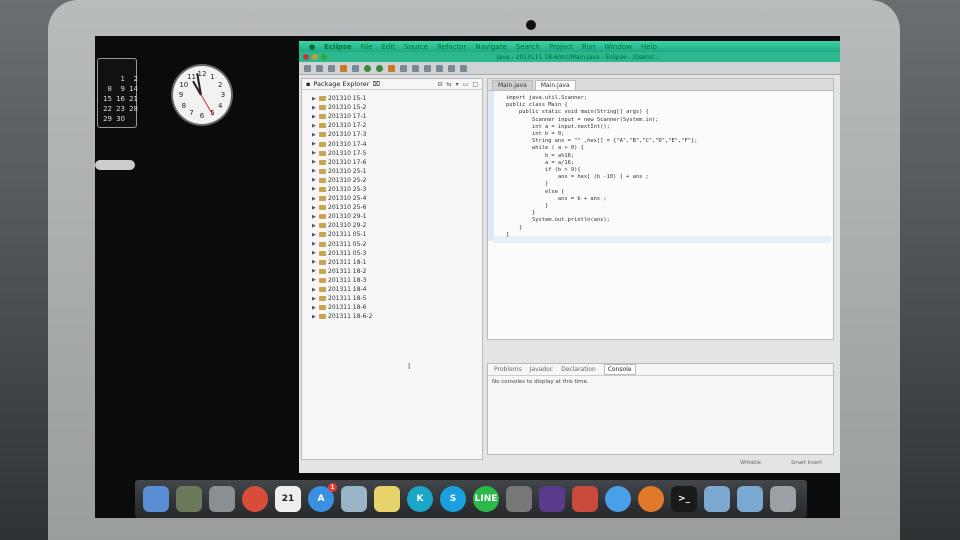 This screenshot has height=540, width=960. Describe the element at coordinates (466, 84) in the screenshot. I see `minimize-view-icon: ▭` at that location.